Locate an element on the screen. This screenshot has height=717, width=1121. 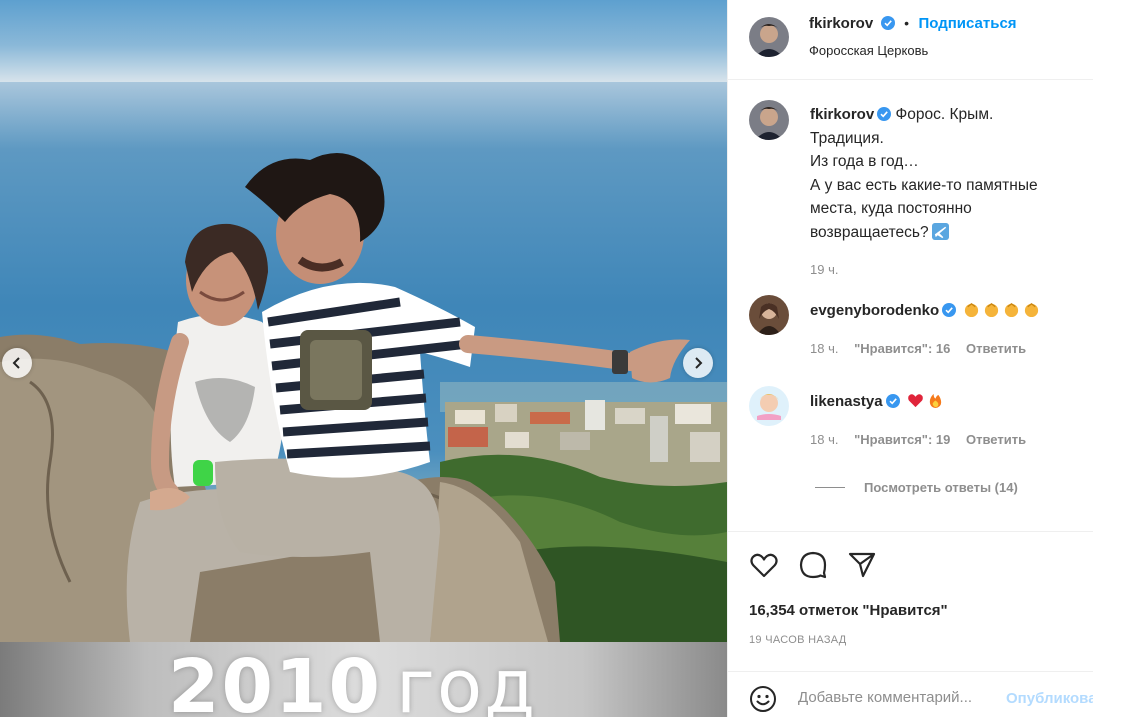
author-username: fkirkorov is located at coordinates (841, 23).